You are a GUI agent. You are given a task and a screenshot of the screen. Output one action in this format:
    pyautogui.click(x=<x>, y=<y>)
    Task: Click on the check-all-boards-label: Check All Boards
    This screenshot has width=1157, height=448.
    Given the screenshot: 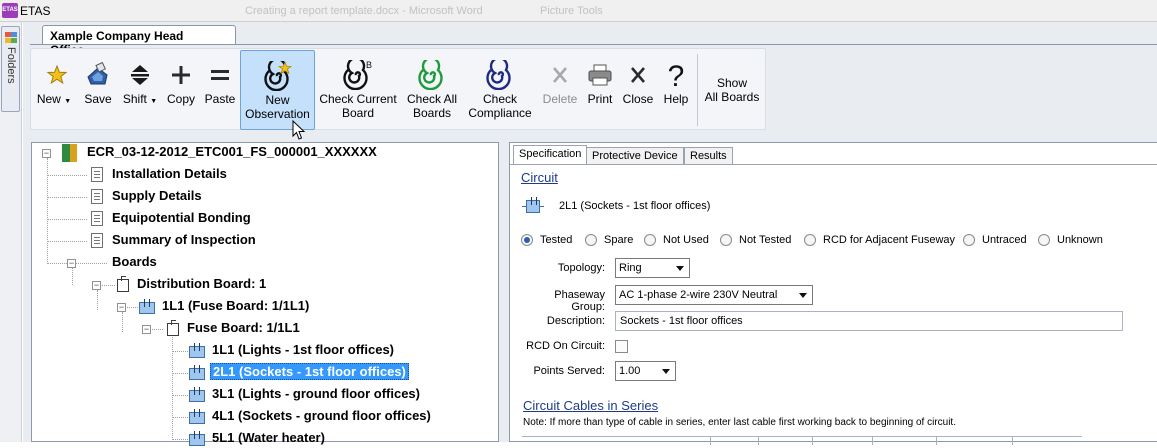 What is the action you would take?
    pyautogui.click(x=432, y=106)
    